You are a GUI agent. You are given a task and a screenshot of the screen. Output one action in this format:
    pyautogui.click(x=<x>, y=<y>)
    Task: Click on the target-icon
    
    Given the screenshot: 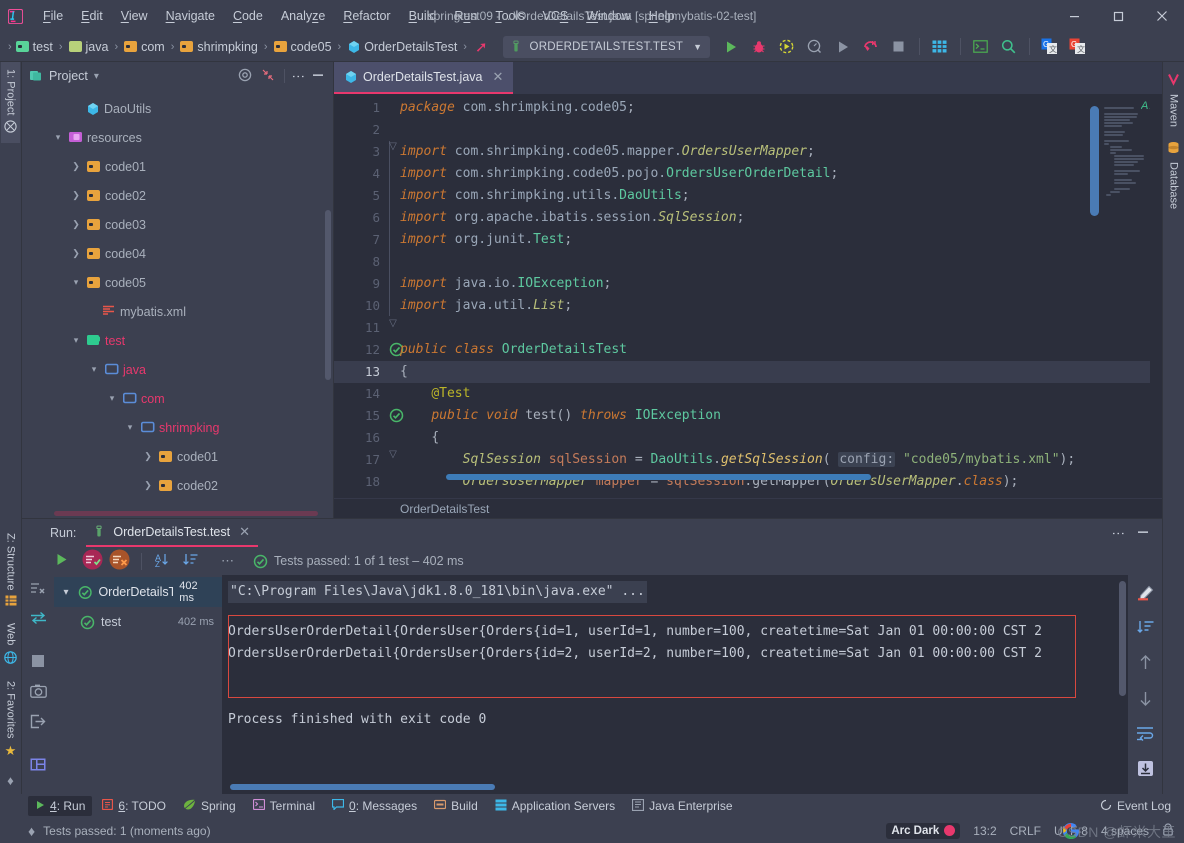 What is the action you would take?
    pyautogui.click(x=245, y=76)
    